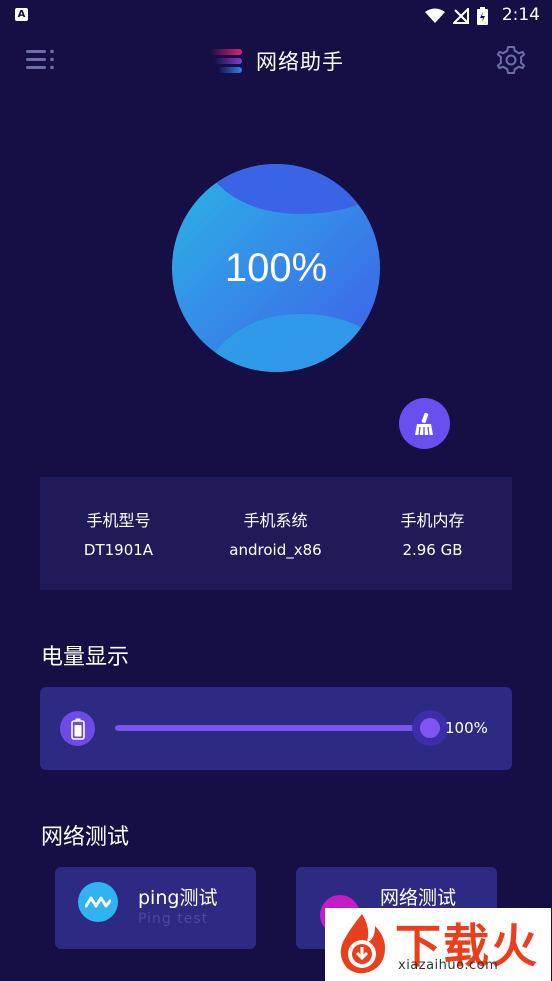 This screenshot has width=552, height=981. I want to click on info-label: 手机型号, so click(118, 520).